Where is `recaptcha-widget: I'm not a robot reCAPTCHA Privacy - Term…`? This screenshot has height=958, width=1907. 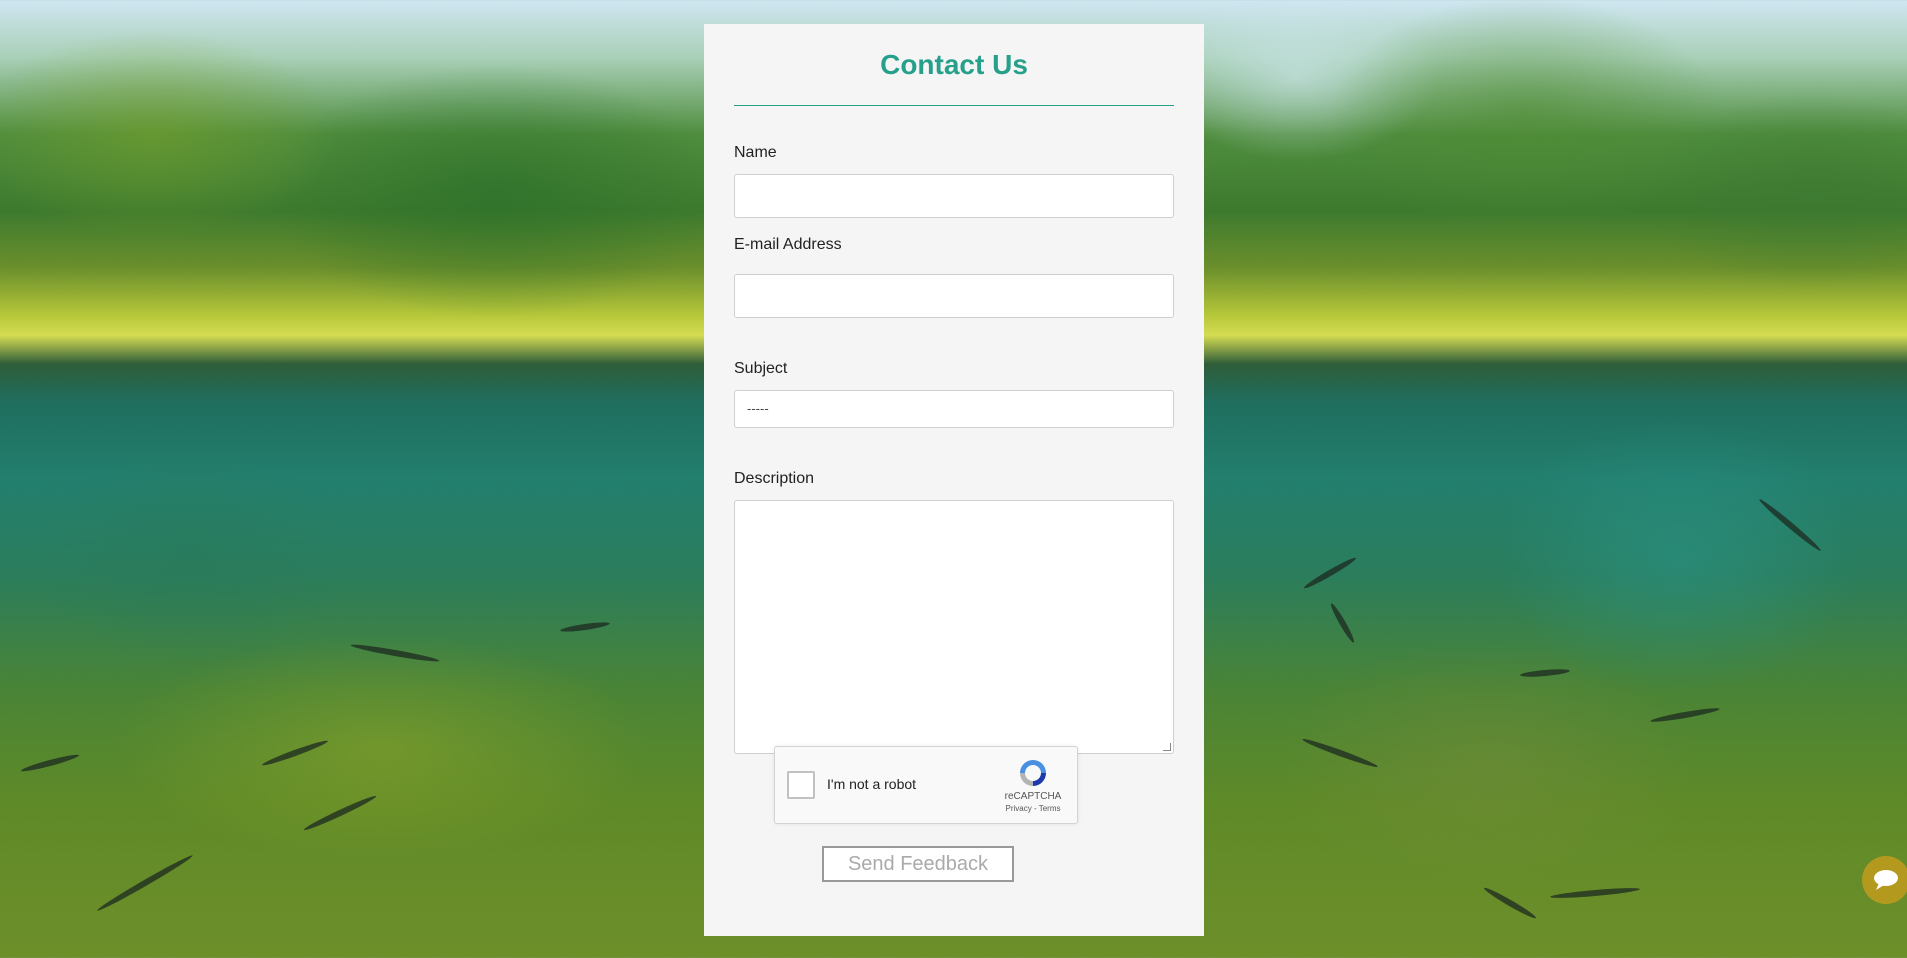
recaptcha-widget: I'm not a robot reCAPTCHA Privacy - Term… is located at coordinates (926, 785).